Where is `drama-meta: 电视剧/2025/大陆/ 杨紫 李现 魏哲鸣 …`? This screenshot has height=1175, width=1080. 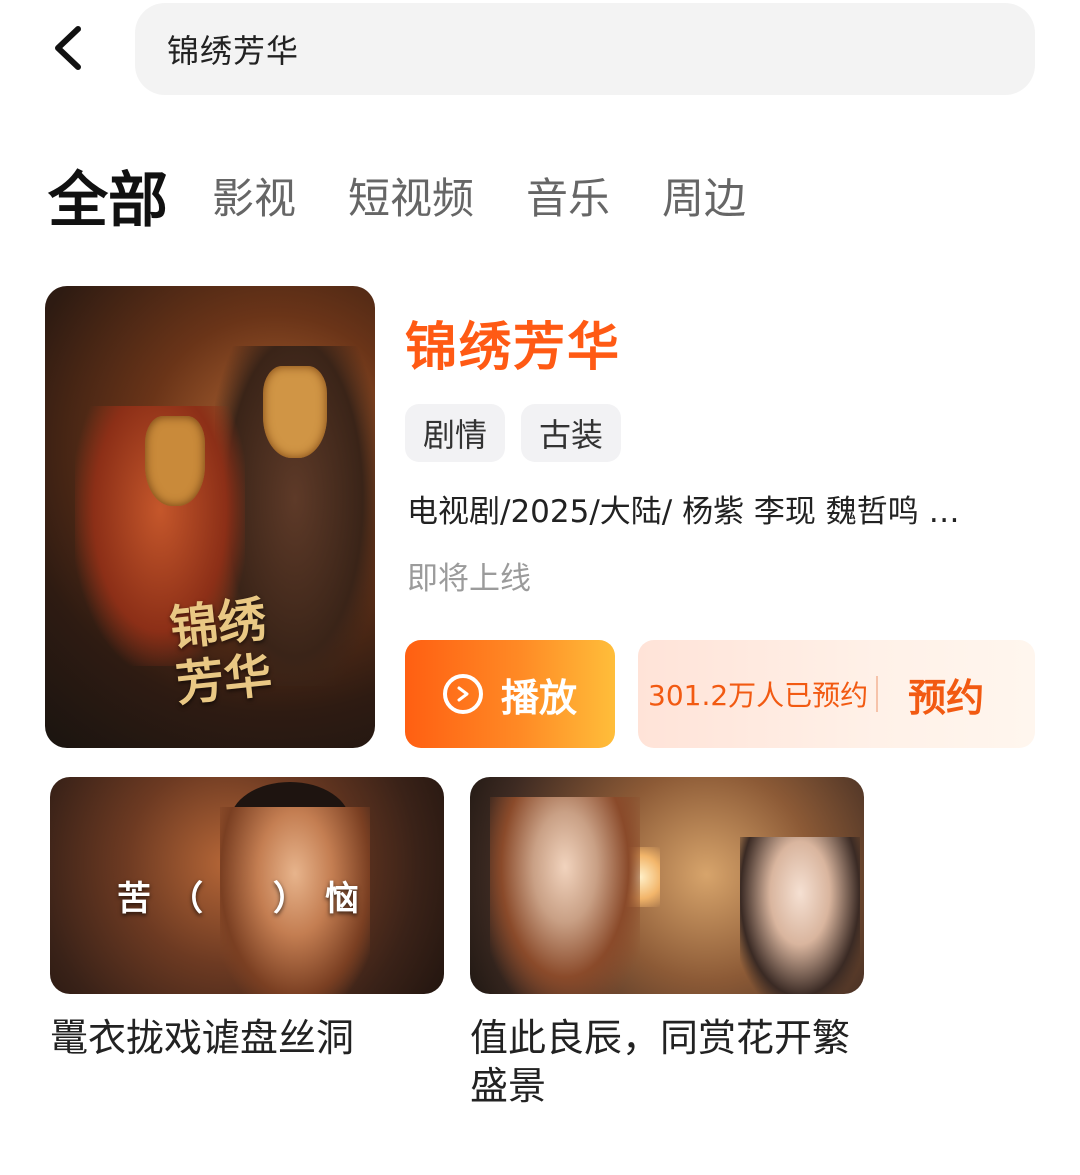
drama-meta: 电视剧/2025/大陆/ 杨紫 李现 魏哲鸣 … is located at coordinates (683, 512).